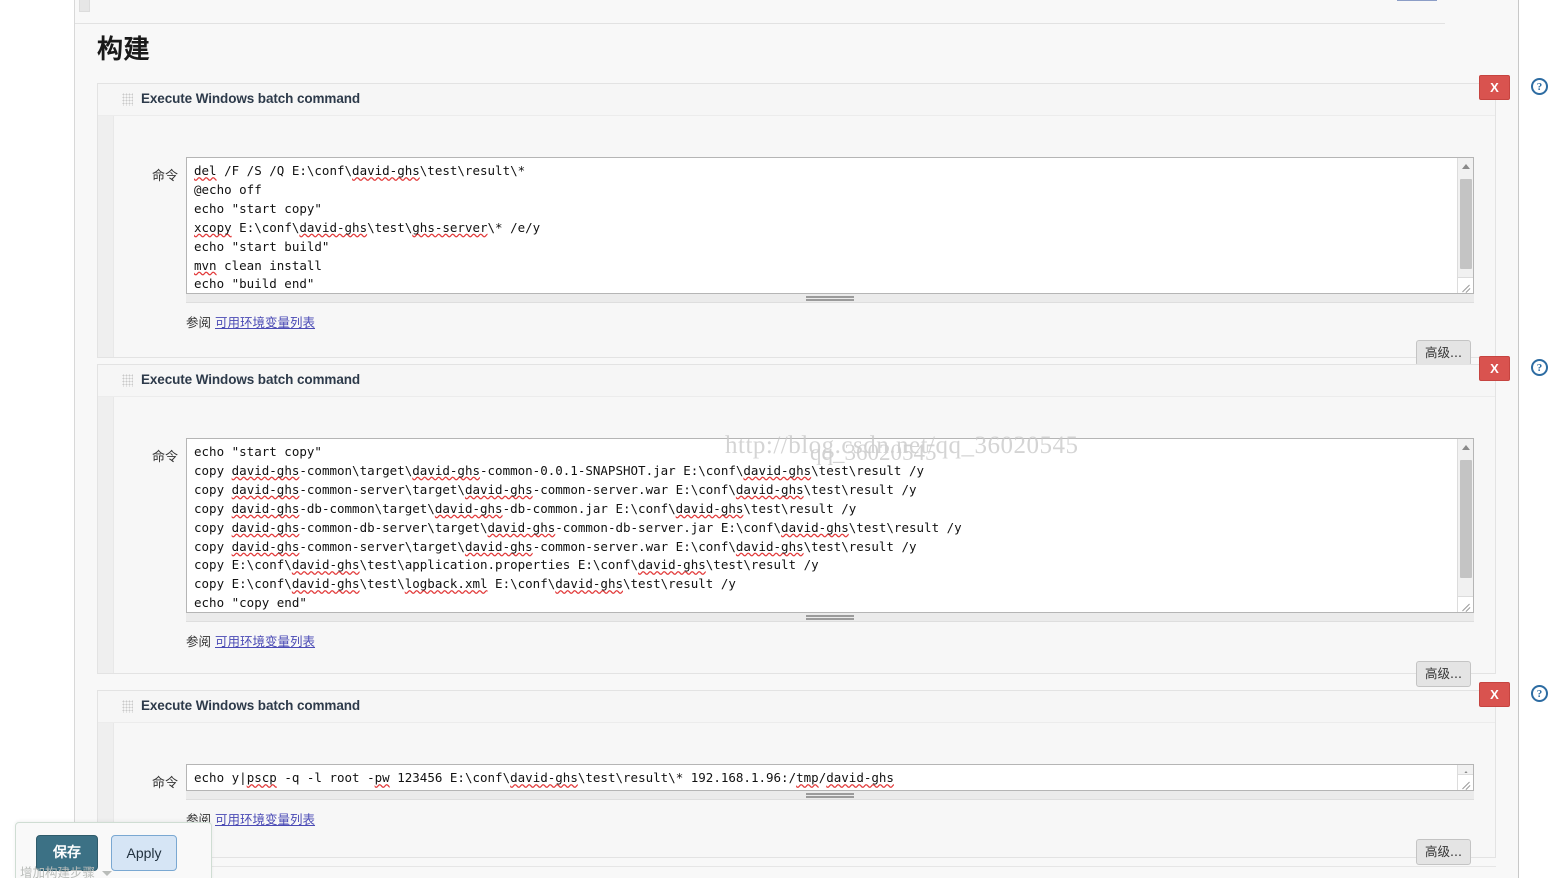 This screenshot has height=878, width=1568. Describe the element at coordinates (1494, 694) in the screenshot. I see `delete-build-step-3-button: X` at that location.